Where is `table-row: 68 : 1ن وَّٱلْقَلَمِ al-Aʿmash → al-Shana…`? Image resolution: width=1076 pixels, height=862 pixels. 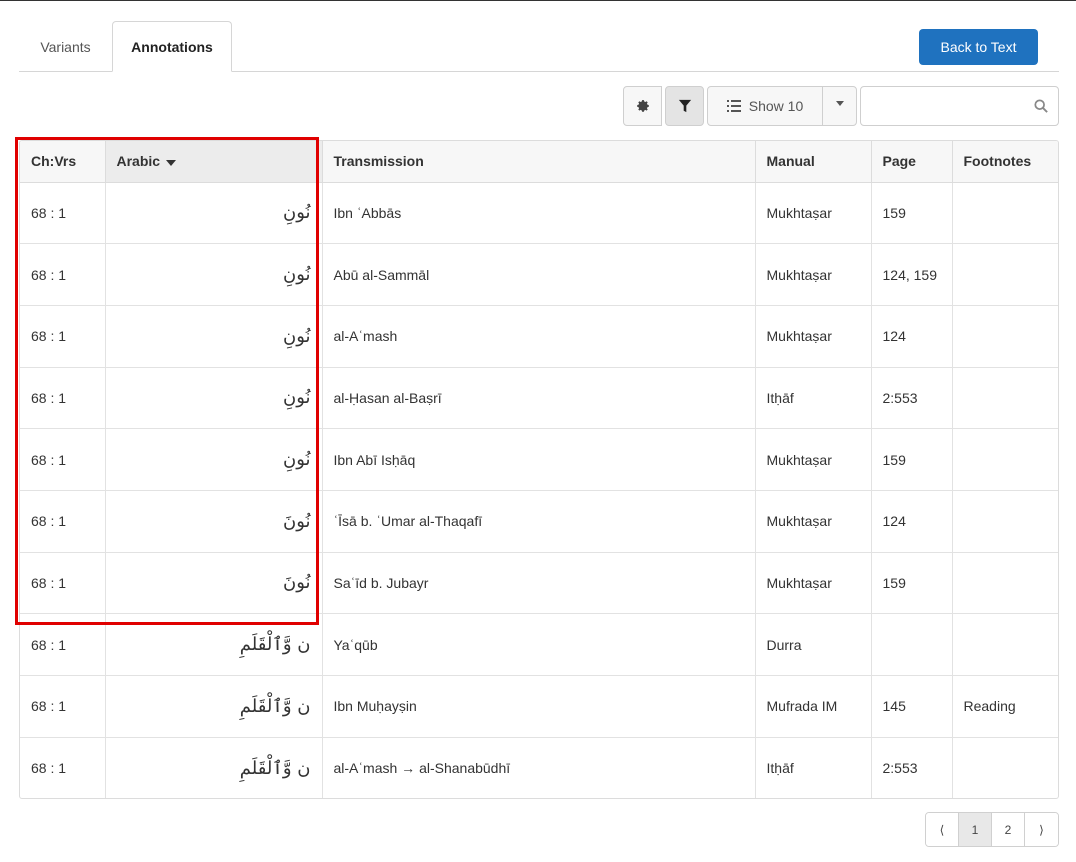 table-row: 68 : 1ن وَّٱلْقَلَمِ al-Aʿmash → al-Shana… is located at coordinates (539, 767).